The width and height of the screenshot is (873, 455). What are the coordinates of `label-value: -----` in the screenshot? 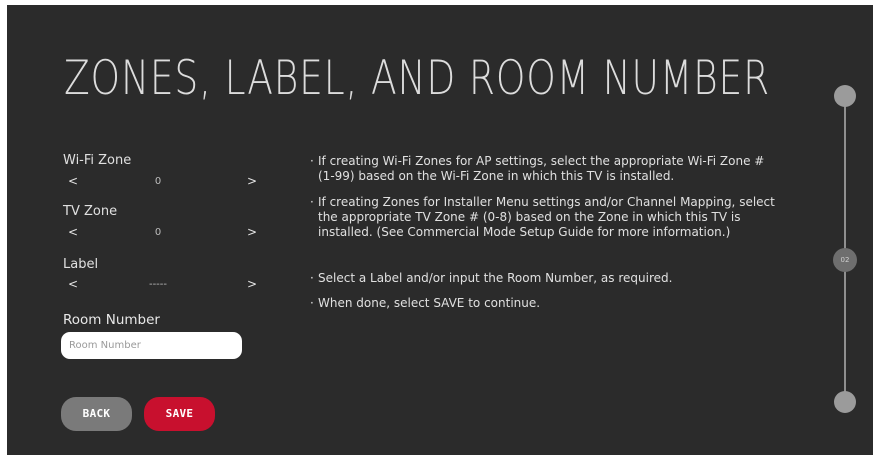 It's located at (158, 284).